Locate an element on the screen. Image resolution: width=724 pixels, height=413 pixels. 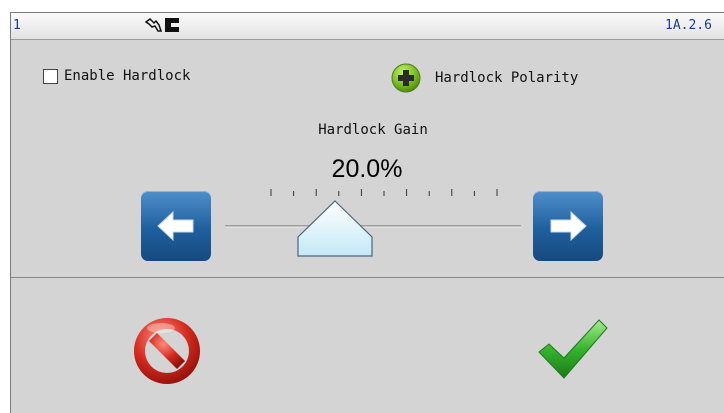
hardlock-polarity-button: Hardlock Polarity is located at coordinates (484, 78).